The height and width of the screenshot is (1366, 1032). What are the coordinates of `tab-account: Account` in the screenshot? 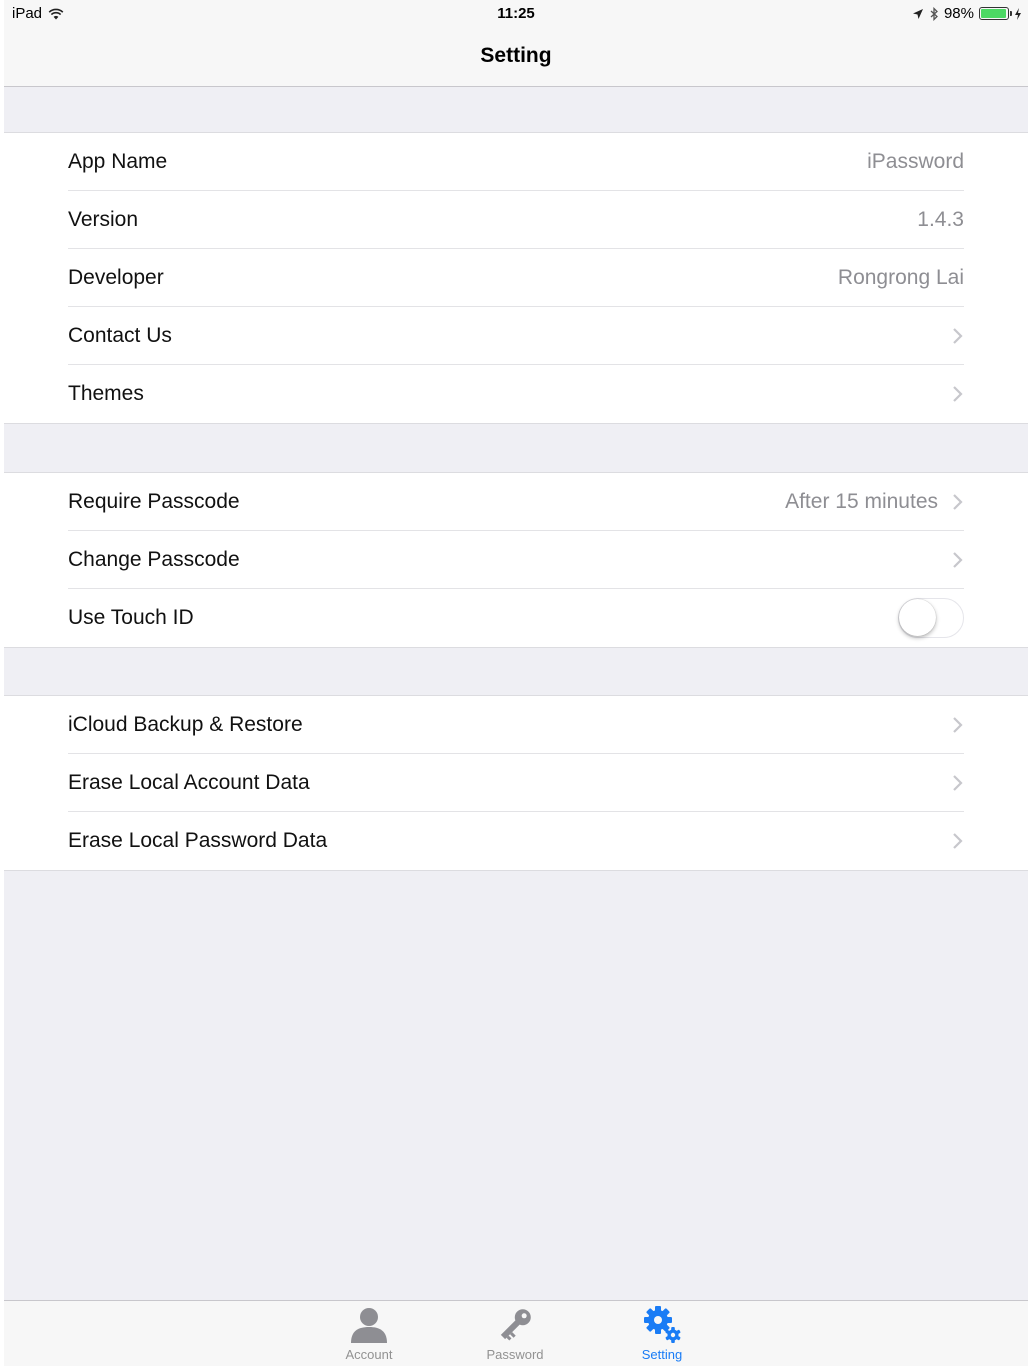 It's located at (369, 1333).